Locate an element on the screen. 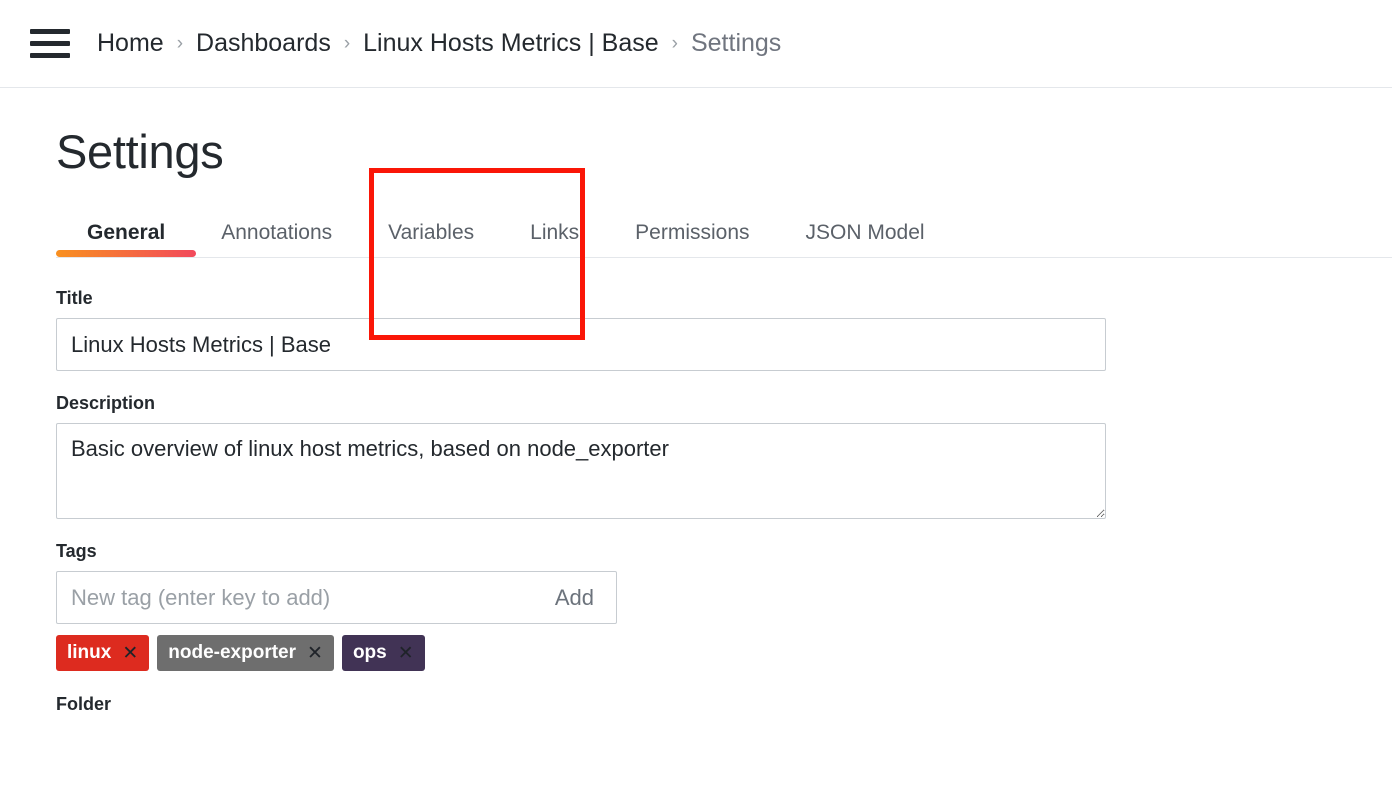 Image resolution: width=1392 pixels, height=803 pixels. tab-links: Links is located at coordinates (554, 239).